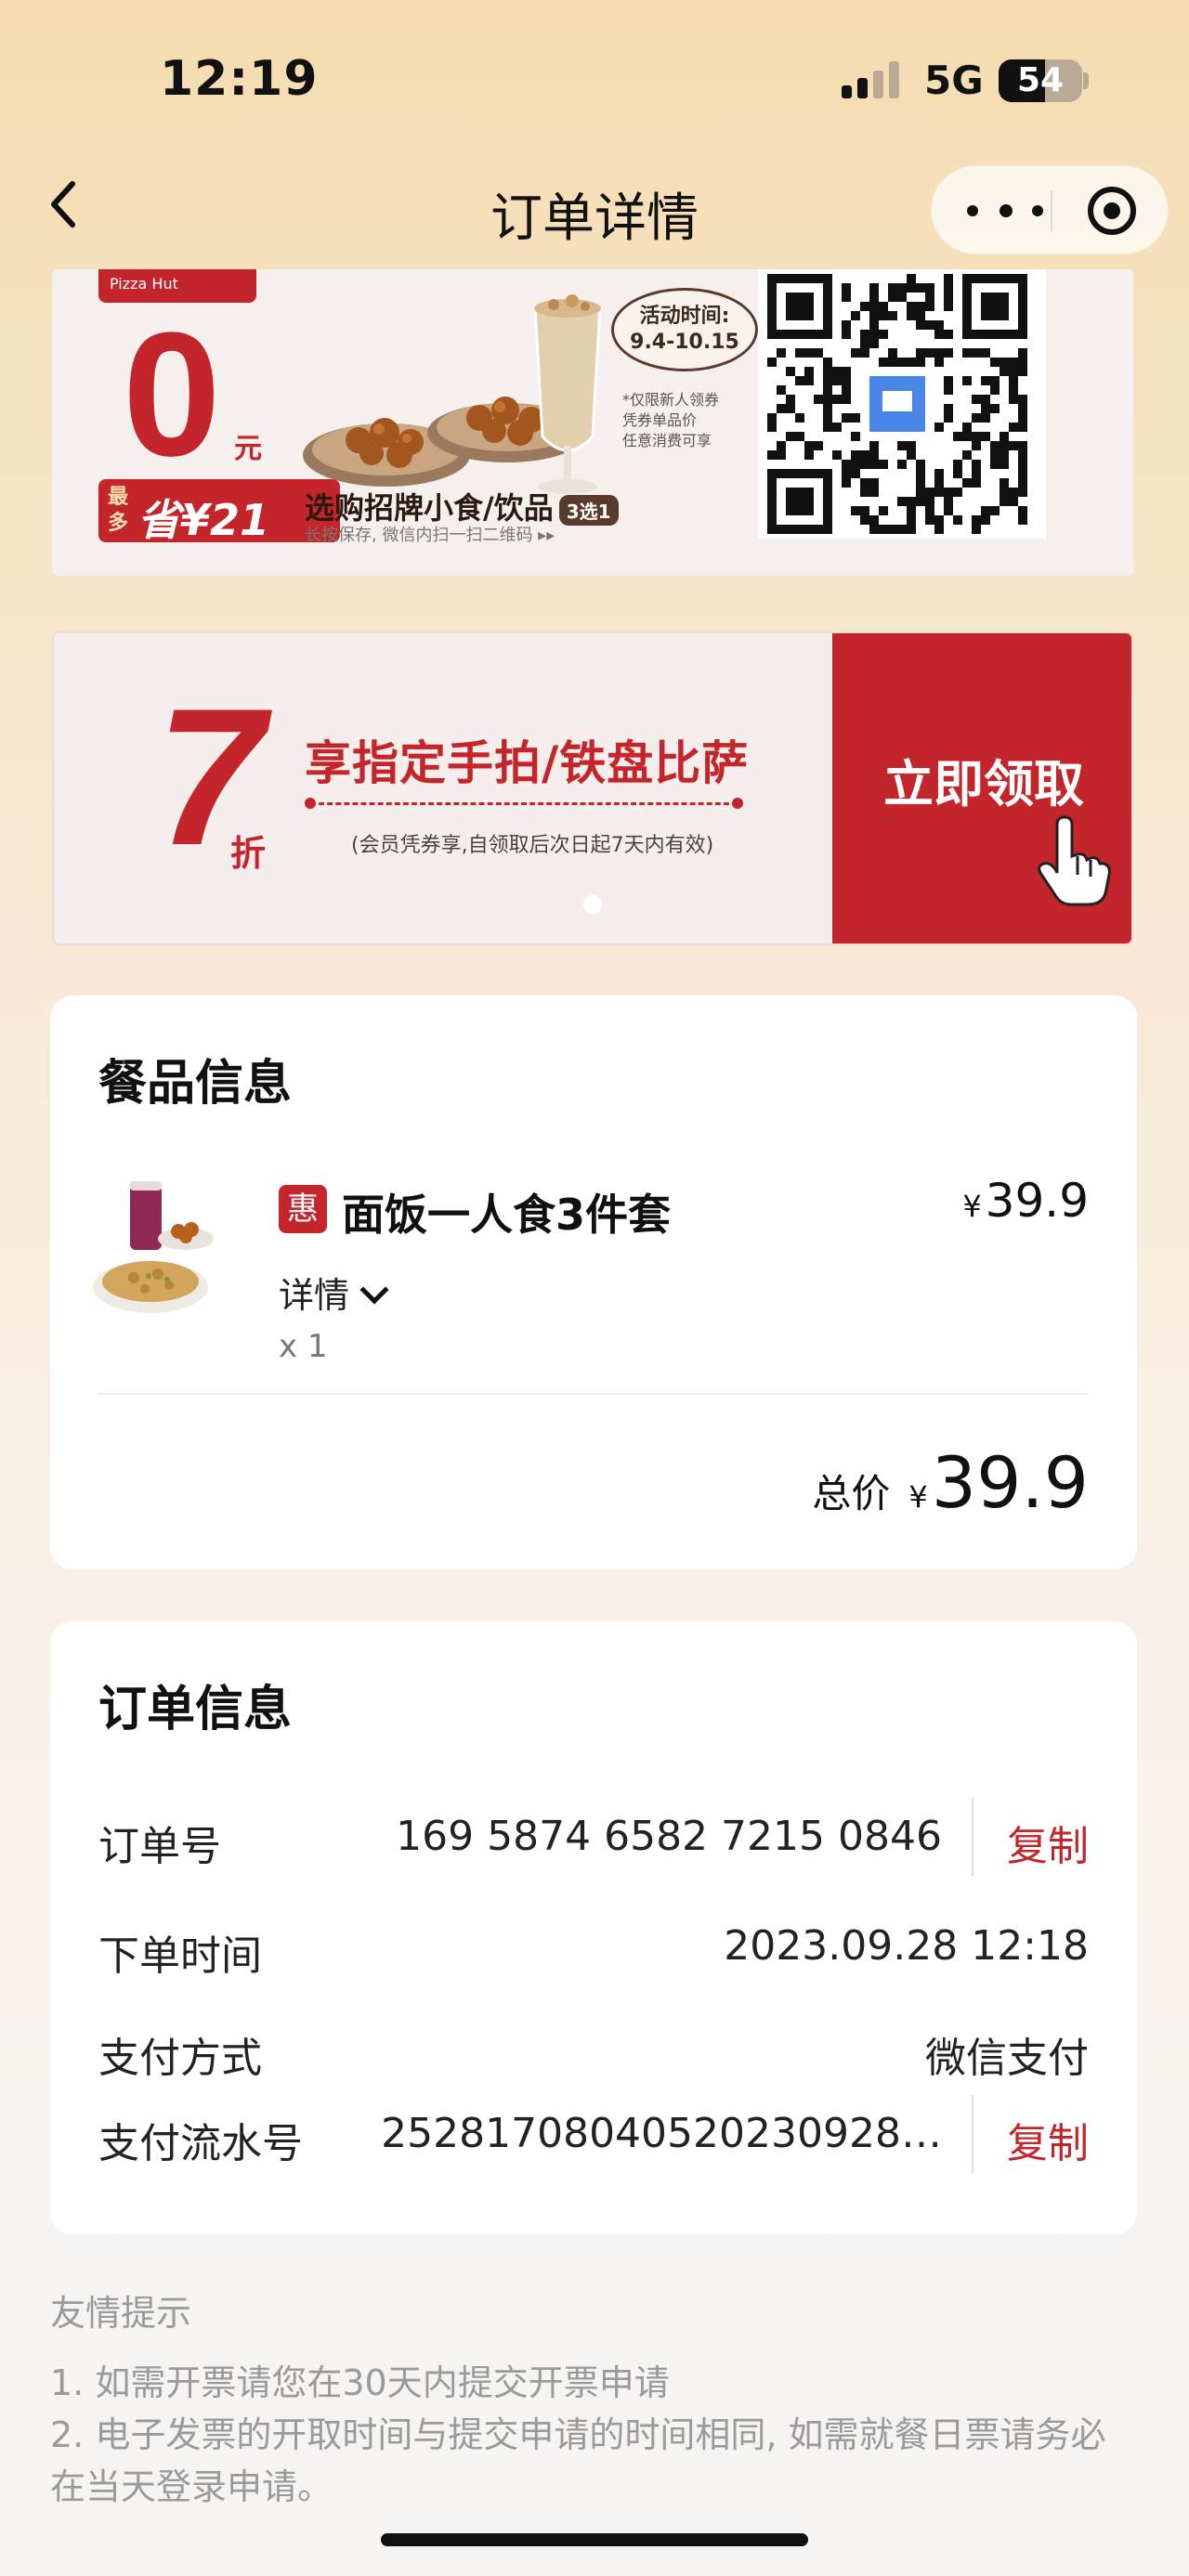  What do you see at coordinates (593, 2056) in the screenshot?
I see `payment-method-row: 支付方式 微信支付` at bounding box center [593, 2056].